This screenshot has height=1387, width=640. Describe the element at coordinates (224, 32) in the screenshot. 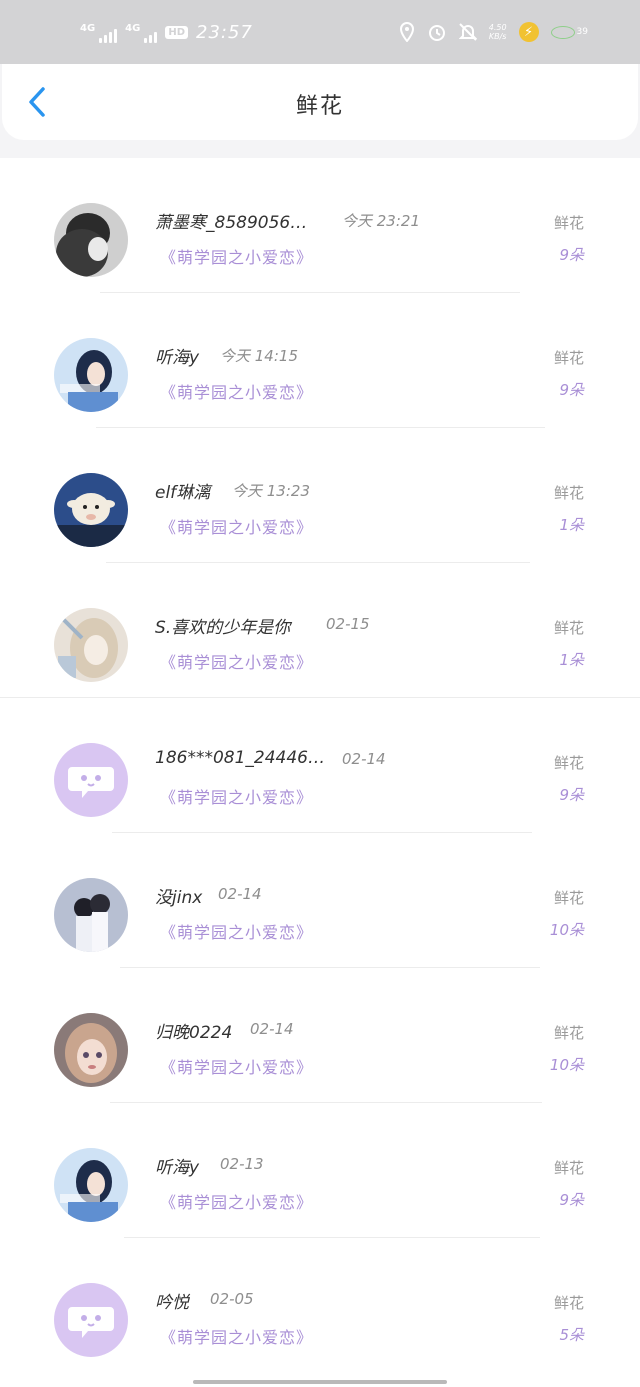

I see `status-time: 23:57` at that location.